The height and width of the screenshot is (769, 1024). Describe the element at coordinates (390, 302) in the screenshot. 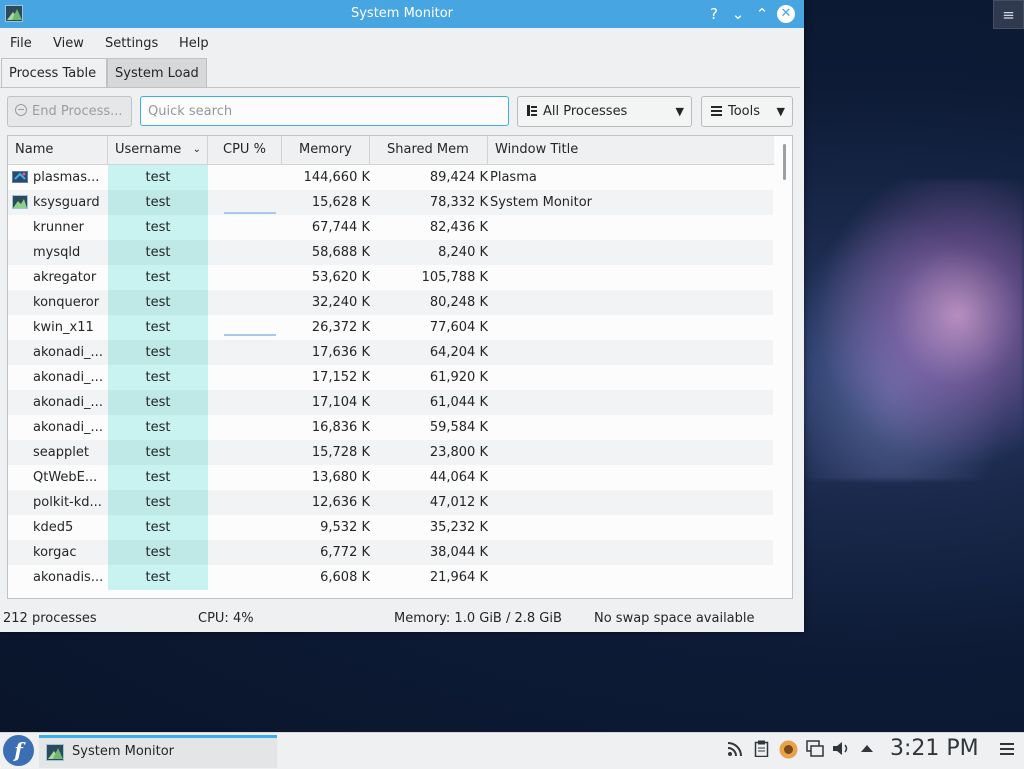

I see `table-row: konqueror test 32,240 K 80,248 K` at that location.